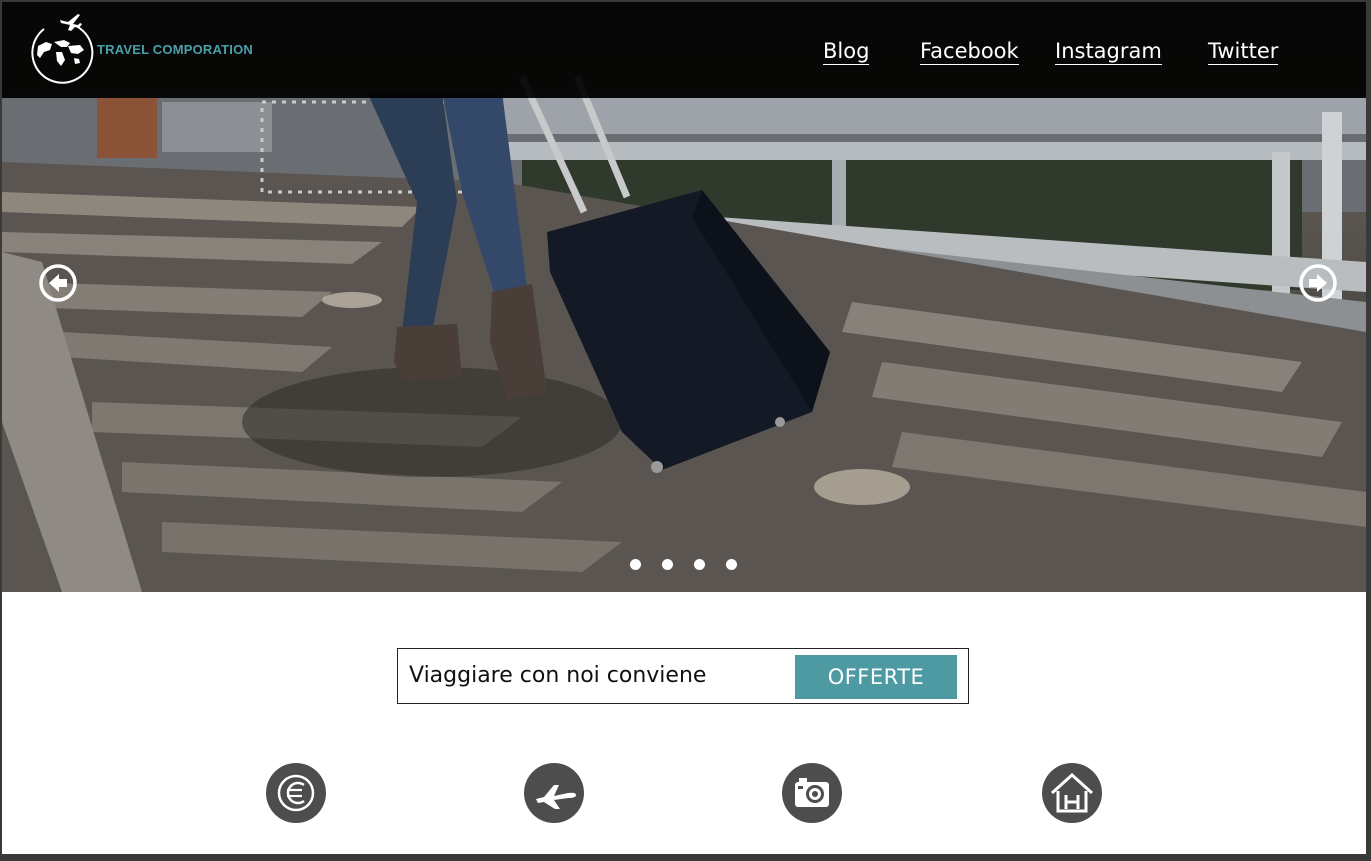 The width and height of the screenshot is (1371, 861). I want to click on offers-button: OFFERTE, so click(876, 677).